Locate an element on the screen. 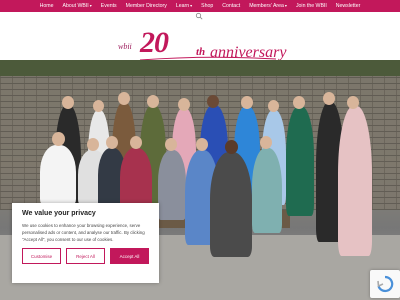 Image resolution: width=400 pixels, height=300 pixels. nav-events: Events is located at coordinates (109, 6).